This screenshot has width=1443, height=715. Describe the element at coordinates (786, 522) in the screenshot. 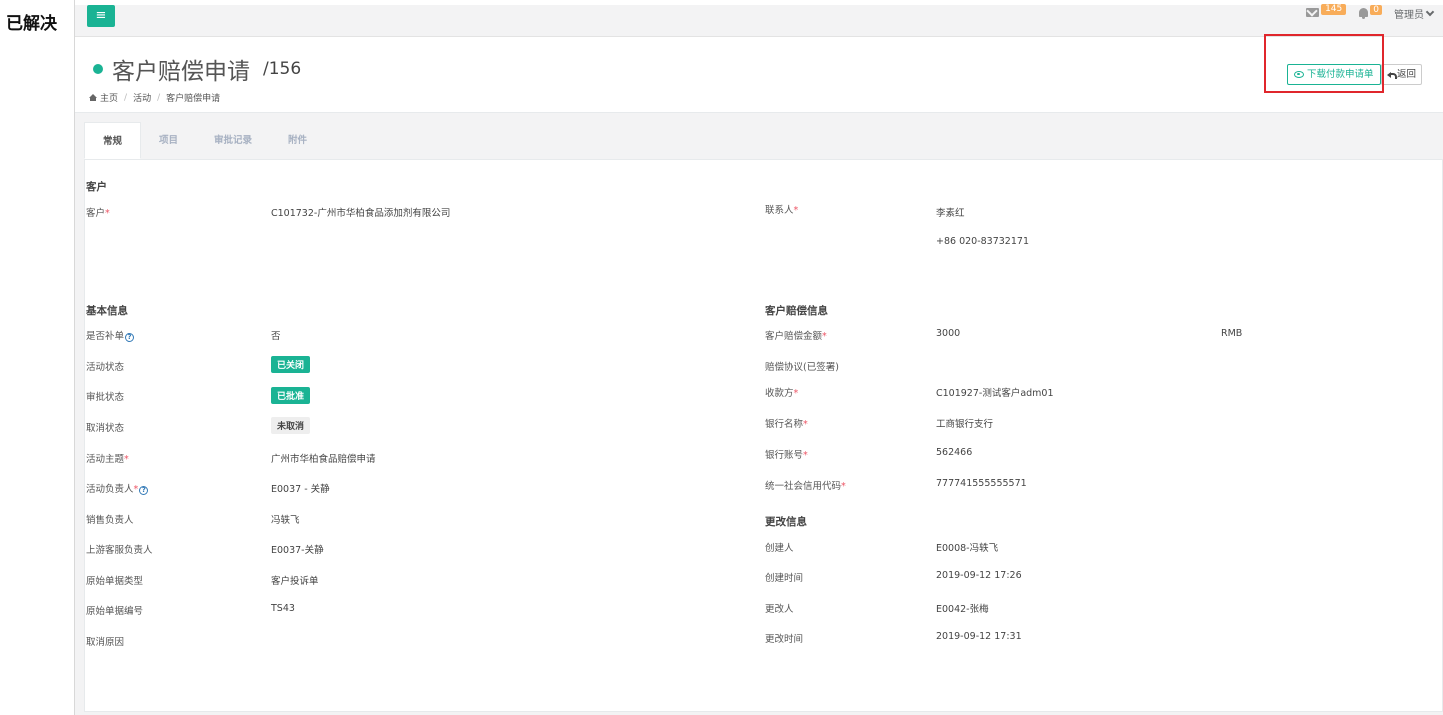

I see `section-title-change-info: 更改信息` at that location.